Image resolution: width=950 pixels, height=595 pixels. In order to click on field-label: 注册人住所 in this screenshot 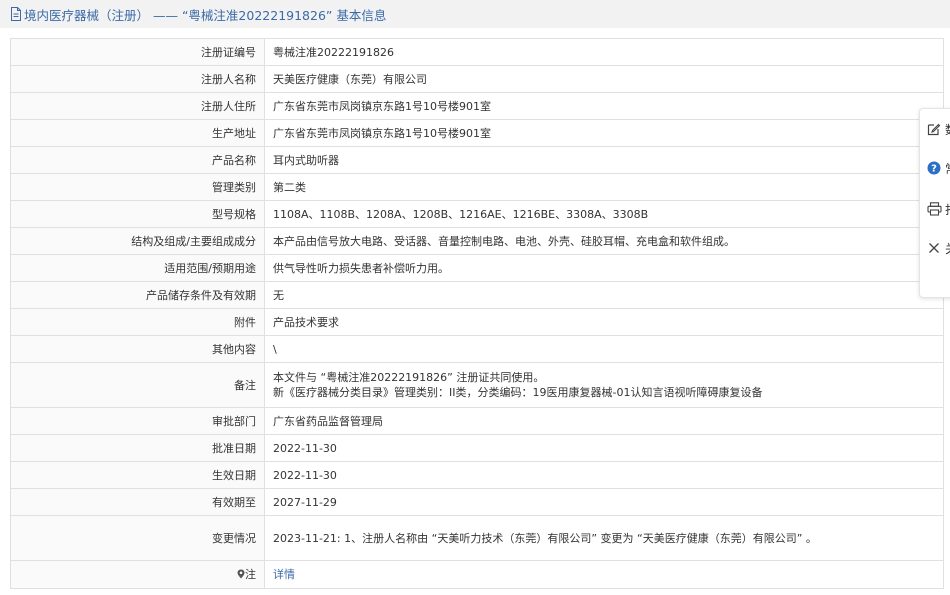, I will do `click(137, 106)`.